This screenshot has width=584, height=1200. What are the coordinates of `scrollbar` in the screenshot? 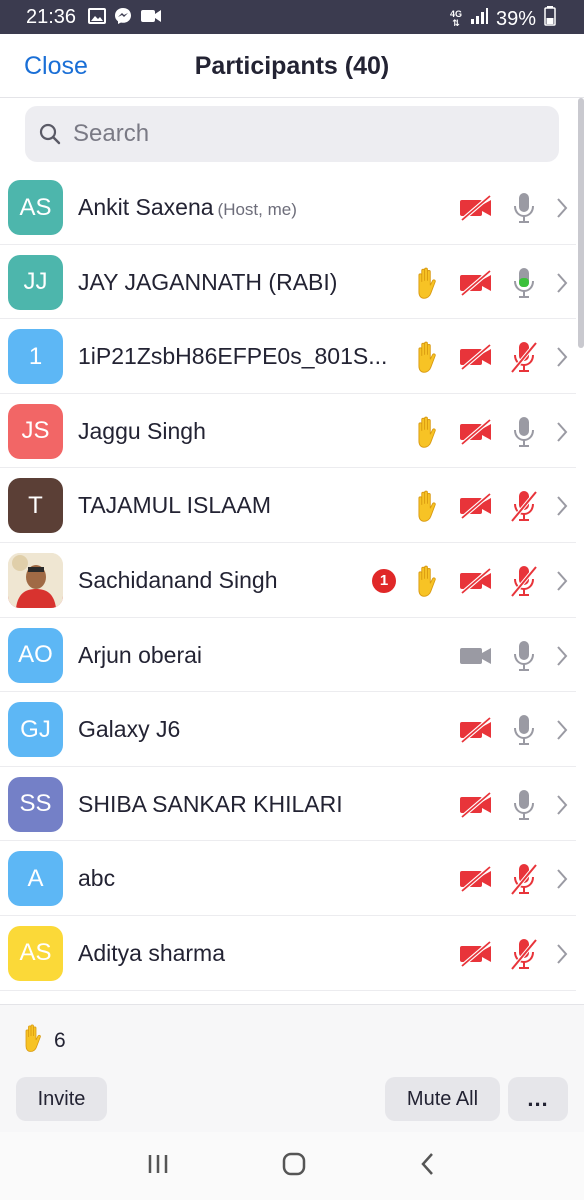 It's located at (581, 223).